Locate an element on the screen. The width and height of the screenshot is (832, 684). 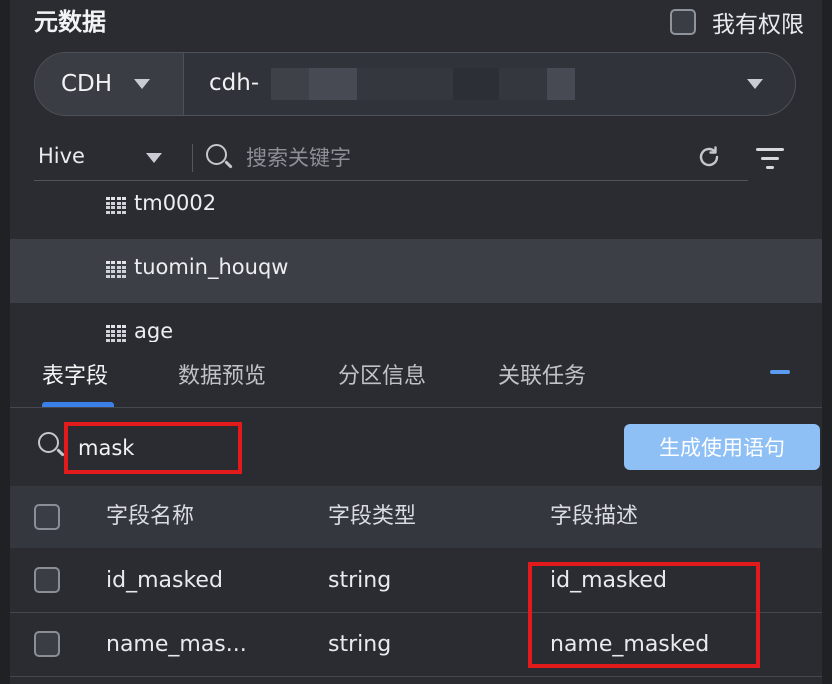
tree-item-label: tm0002 is located at coordinates (175, 203).